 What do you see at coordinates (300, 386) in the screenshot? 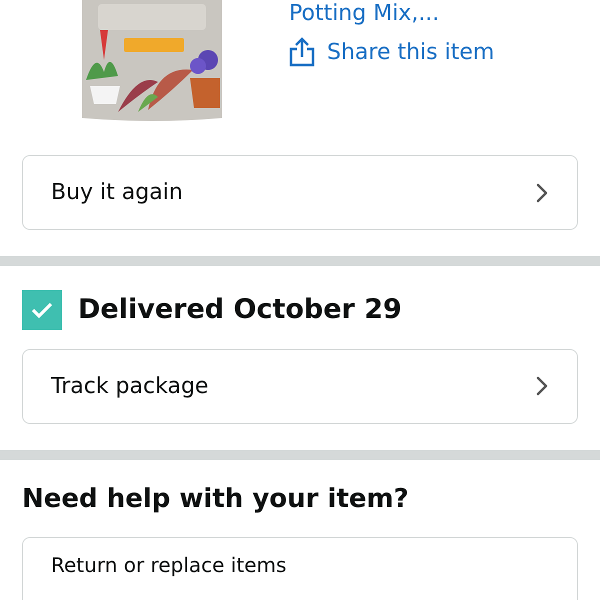
I see `track-package-button: Track package` at bounding box center [300, 386].